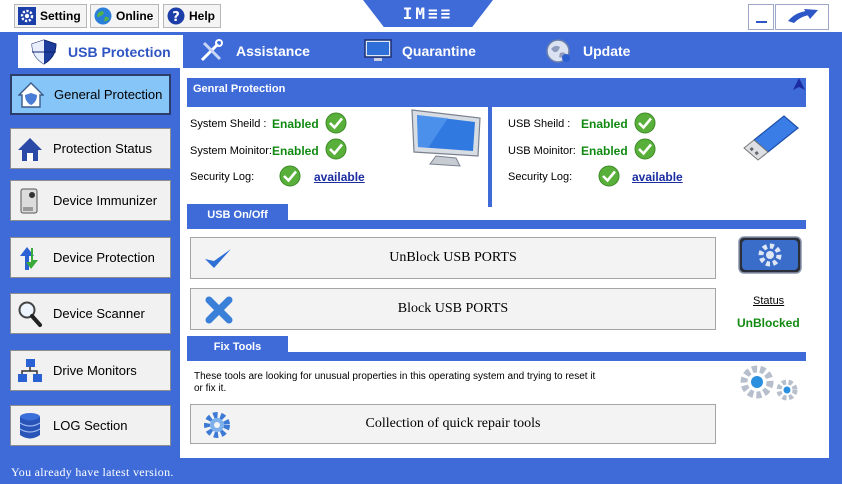 The height and width of the screenshot is (484, 842). What do you see at coordinates (657, 177) in the screenshot?
I see `usb-log-link: available` at bounding box center [657, 177].